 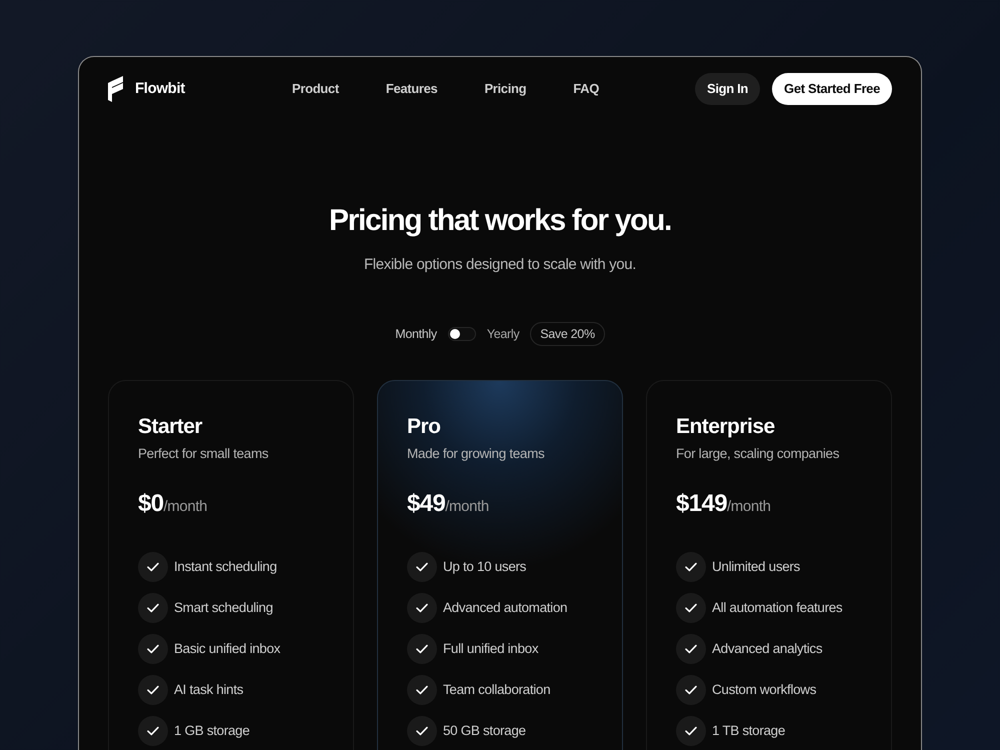 I want to click on plan-price: $149, so click(x=701, y=504).